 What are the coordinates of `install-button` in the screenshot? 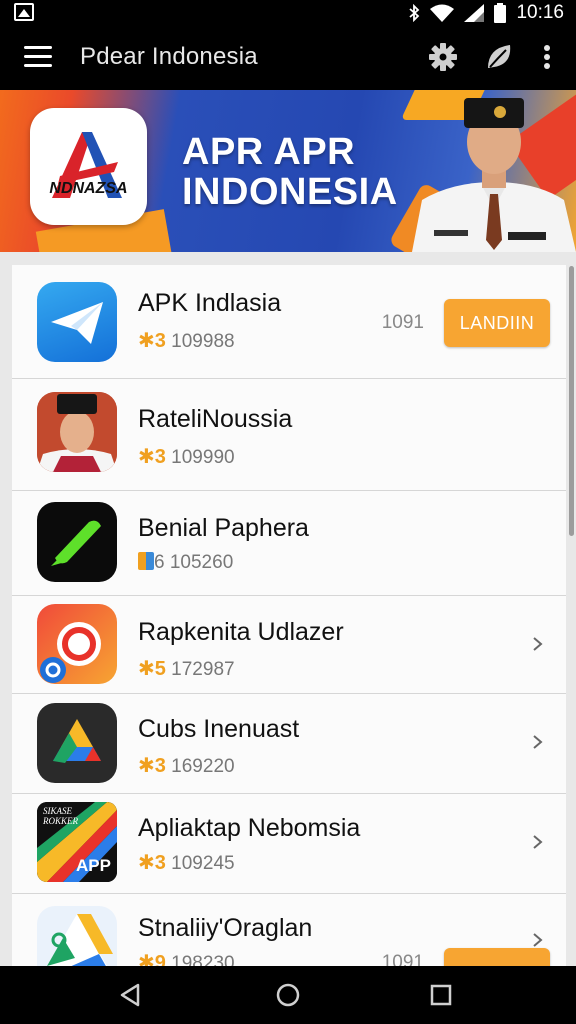 It's located at (497, 957).